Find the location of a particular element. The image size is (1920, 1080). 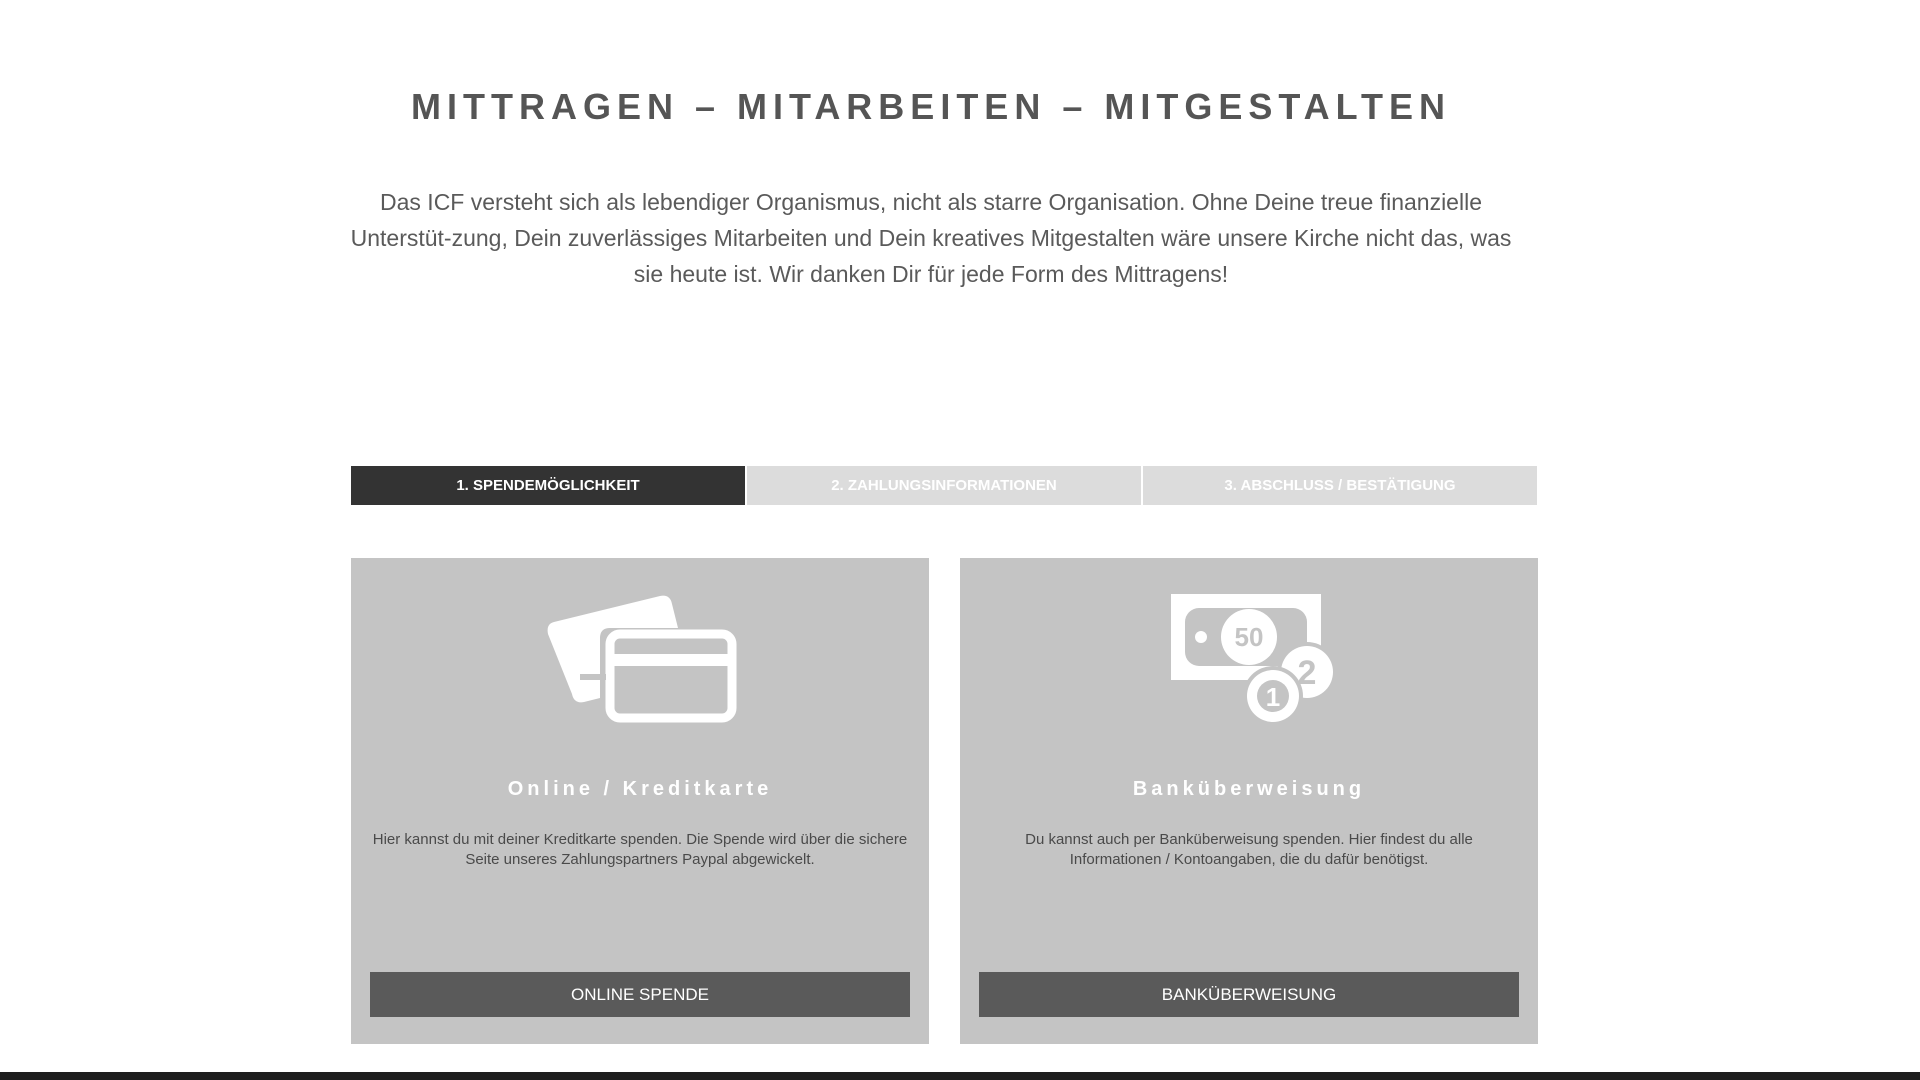

card-title: Banküberweisung is located at coordinates (1249, 789).